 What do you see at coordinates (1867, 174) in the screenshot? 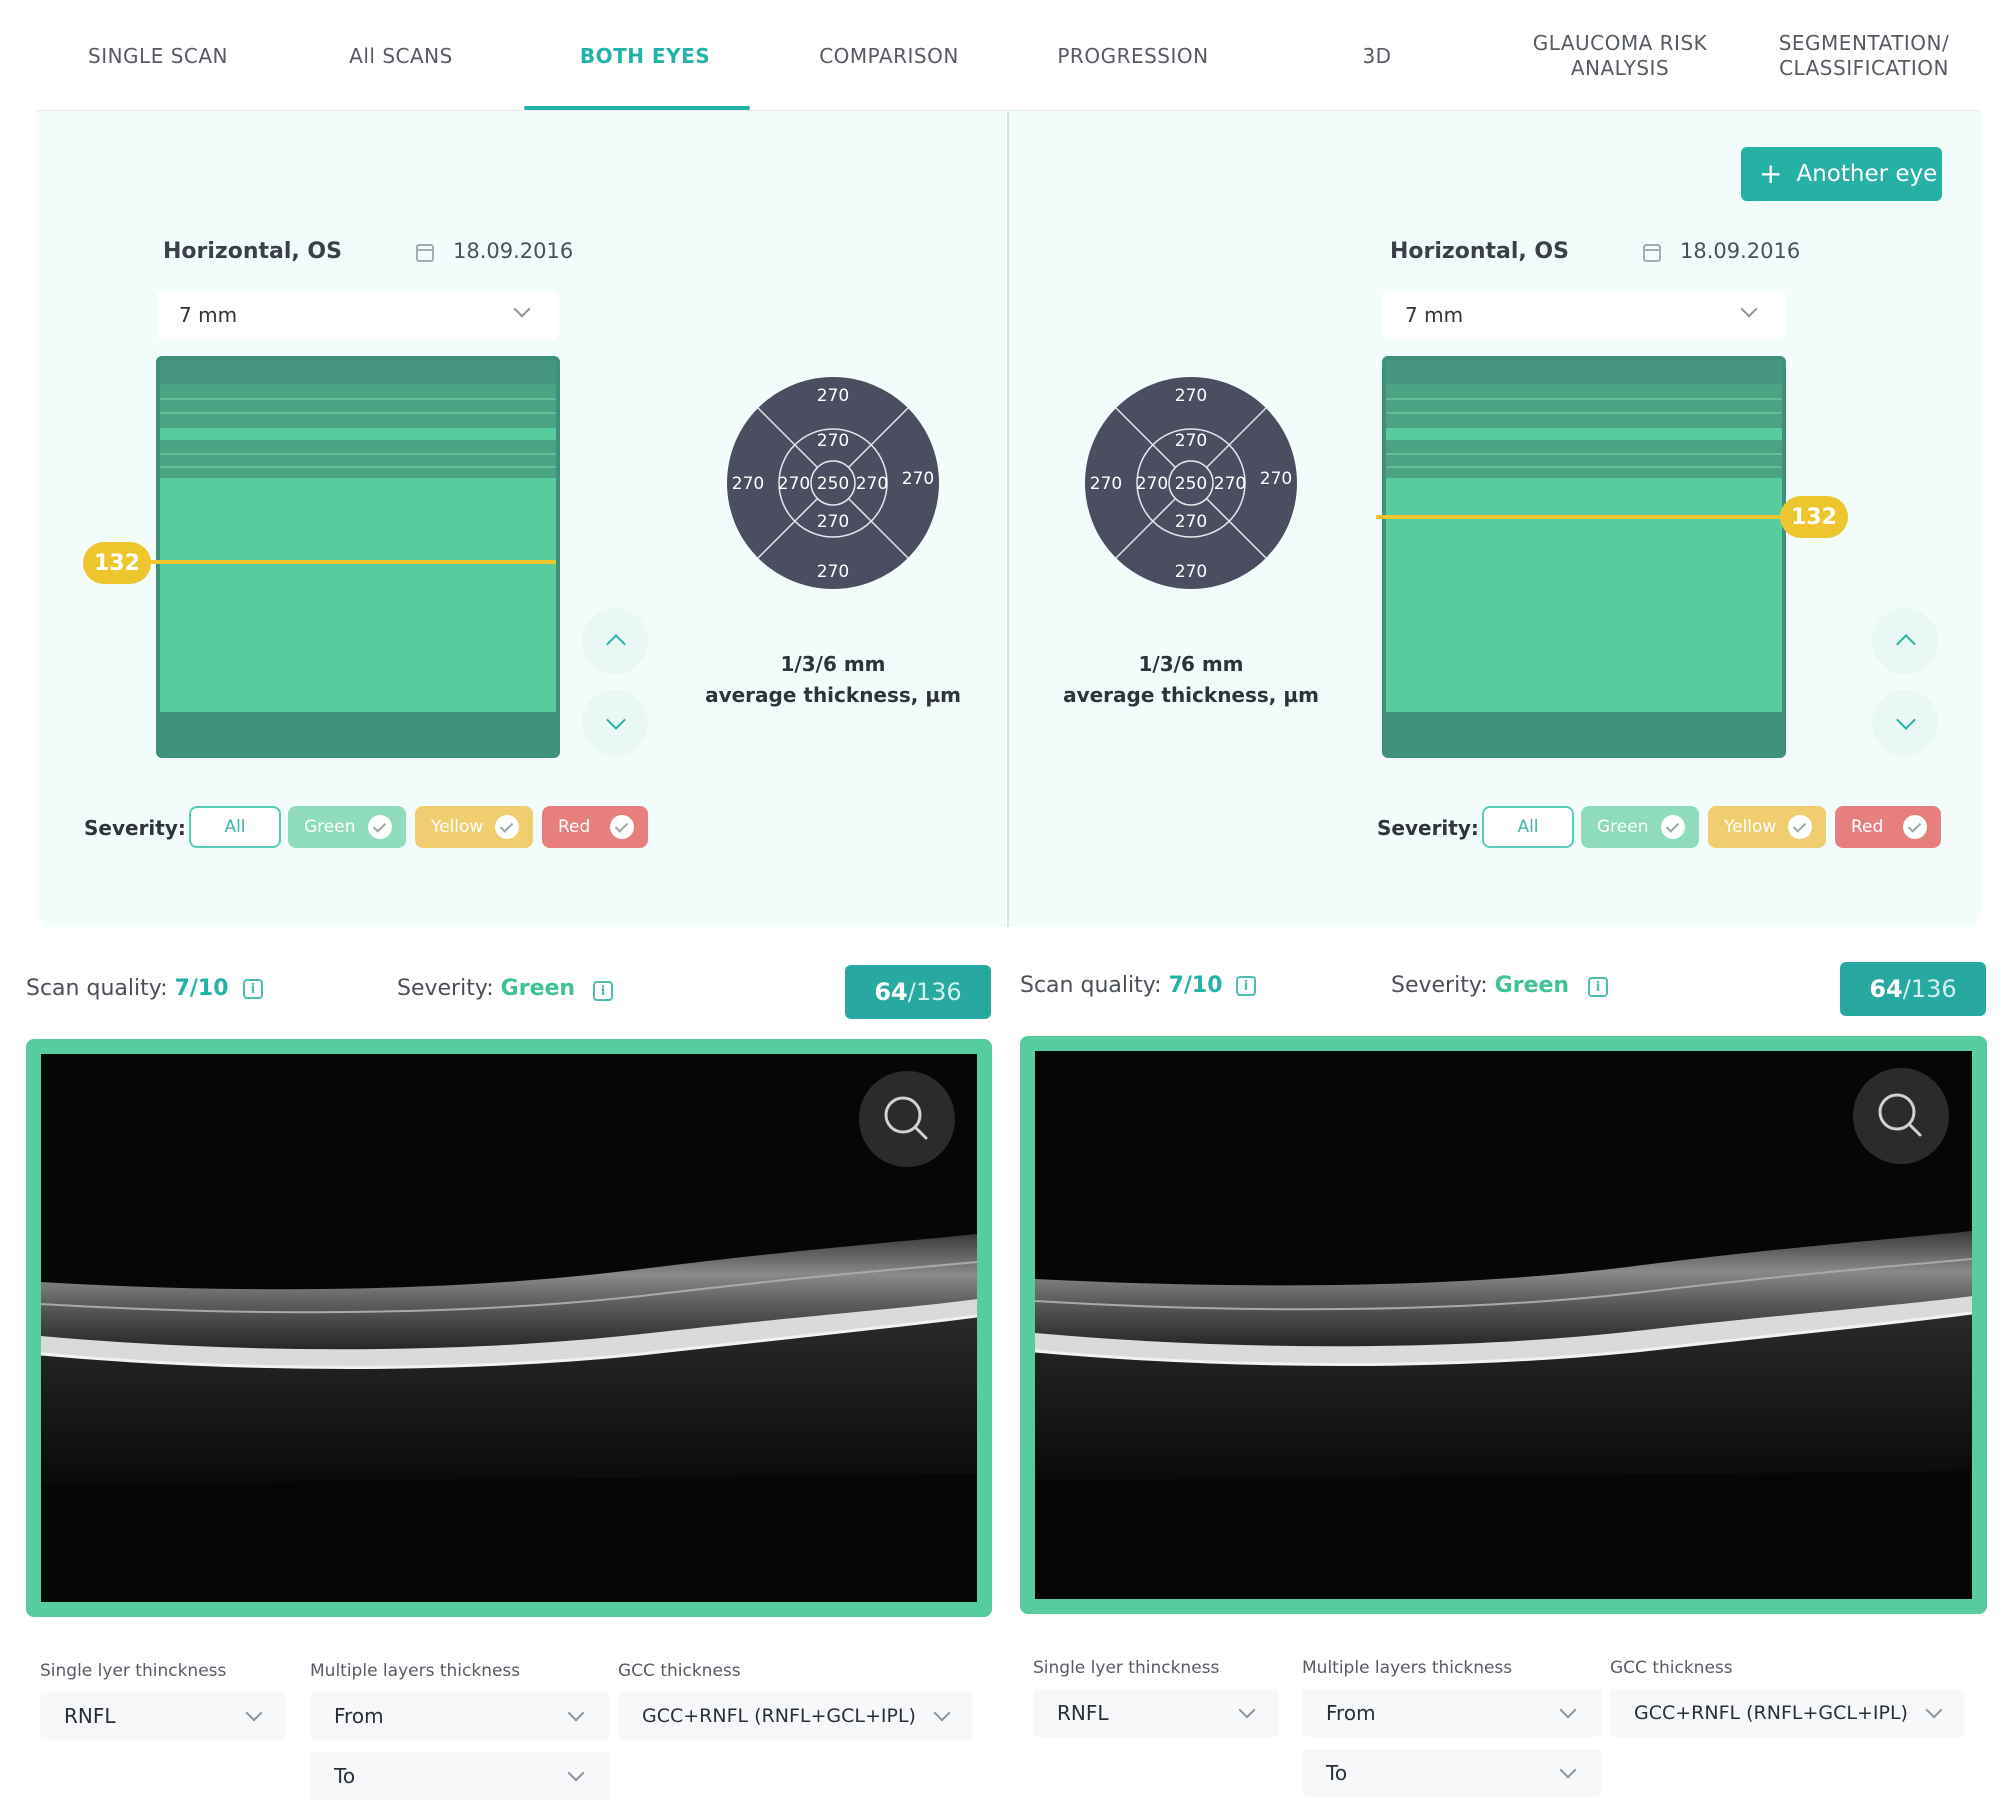
I see `add-eye-label: Another eye` at bounding box center [1867, 174].